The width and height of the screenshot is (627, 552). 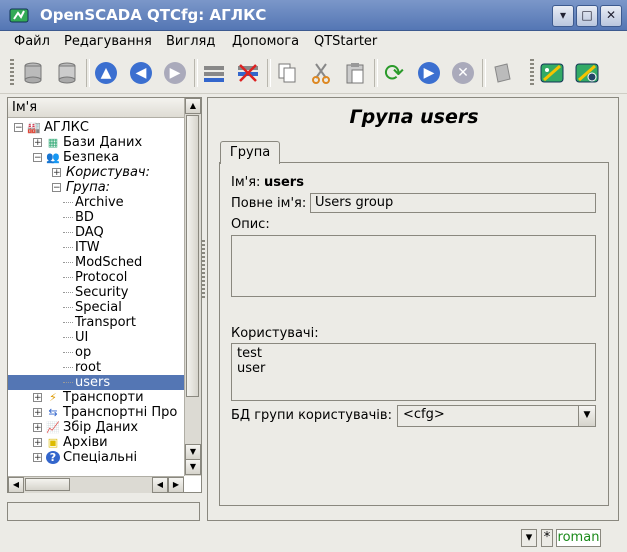 I want to click on db-save-icon, so click(x=67, y=73).